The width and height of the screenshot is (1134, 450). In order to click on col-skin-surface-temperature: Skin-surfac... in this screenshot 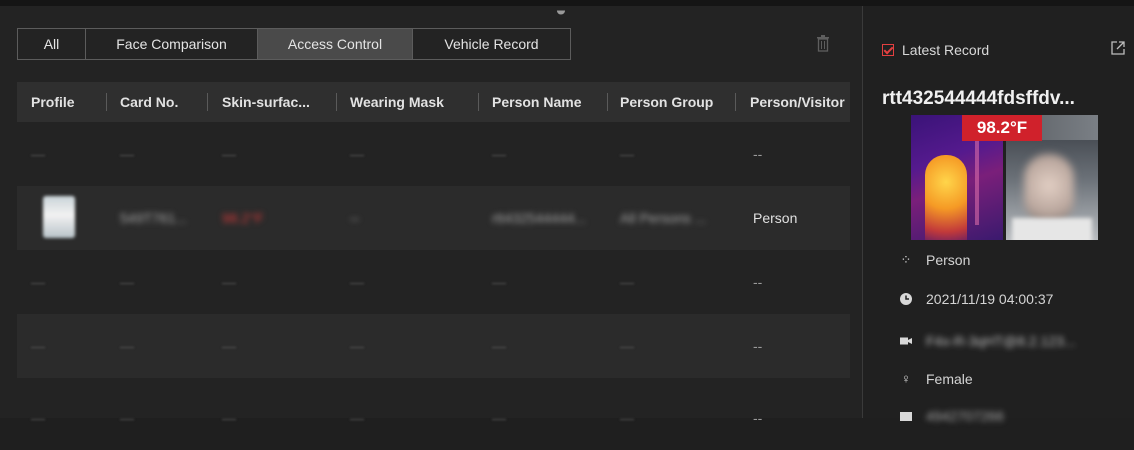, I will do `click(277, 102)`.